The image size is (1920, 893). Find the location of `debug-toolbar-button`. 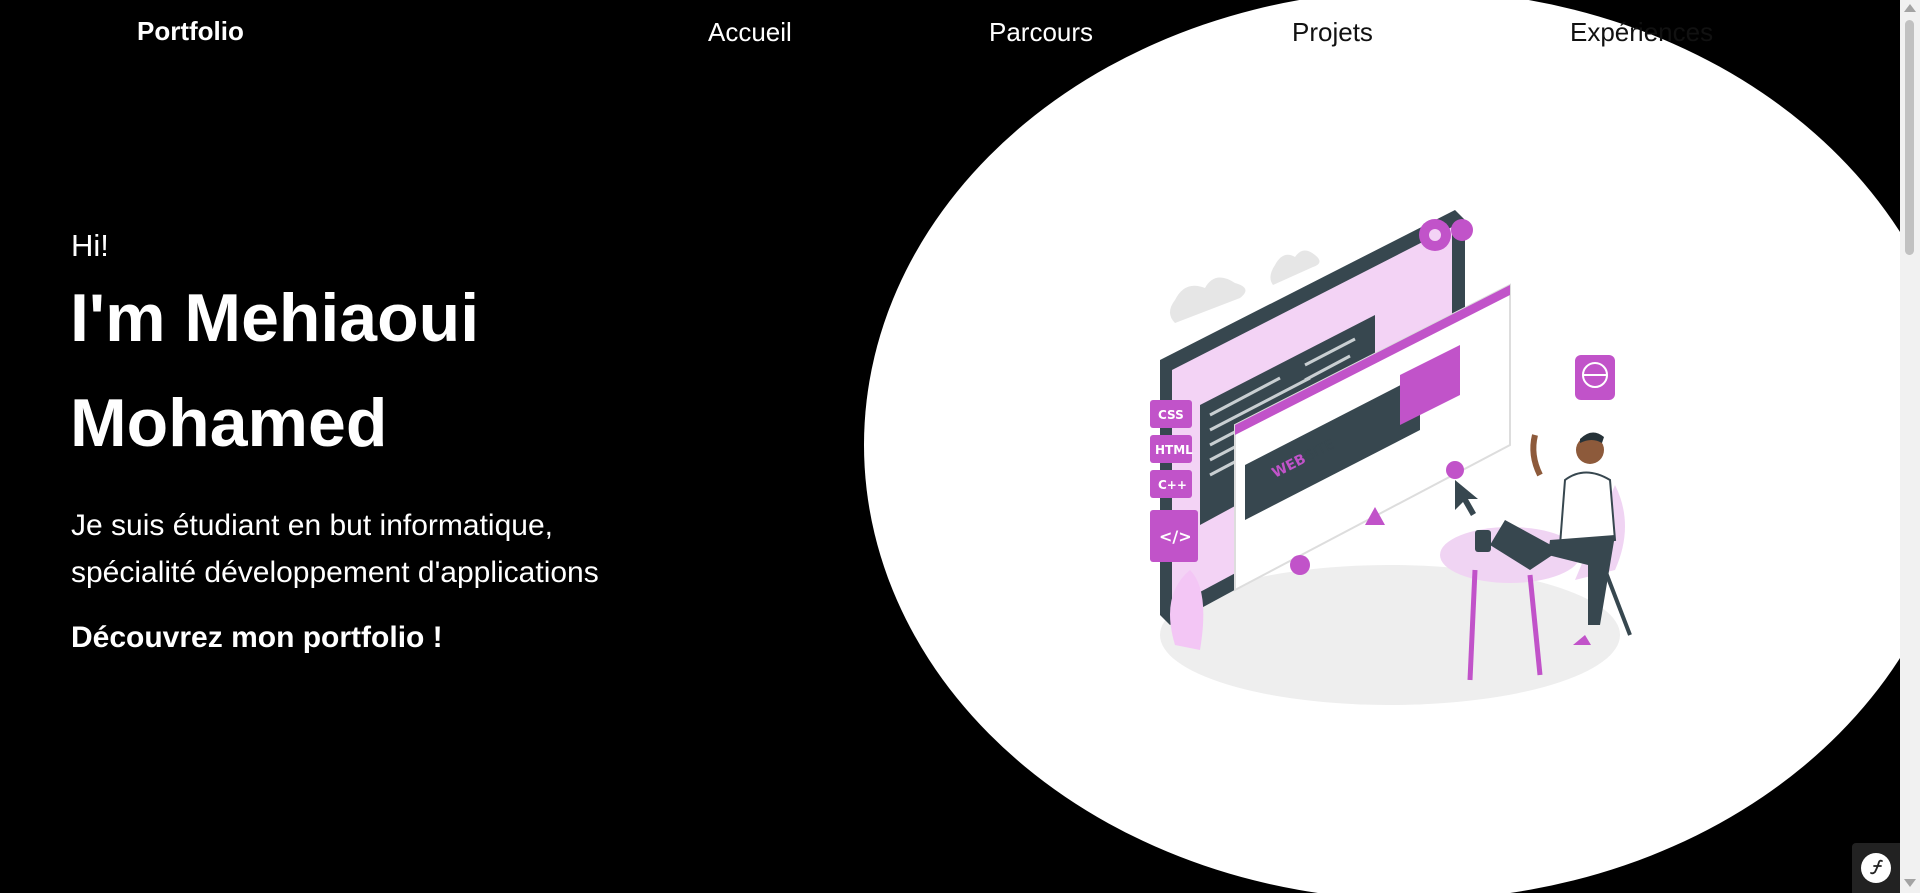

debug-toolbar-button is located at coordinates (1876, 868).